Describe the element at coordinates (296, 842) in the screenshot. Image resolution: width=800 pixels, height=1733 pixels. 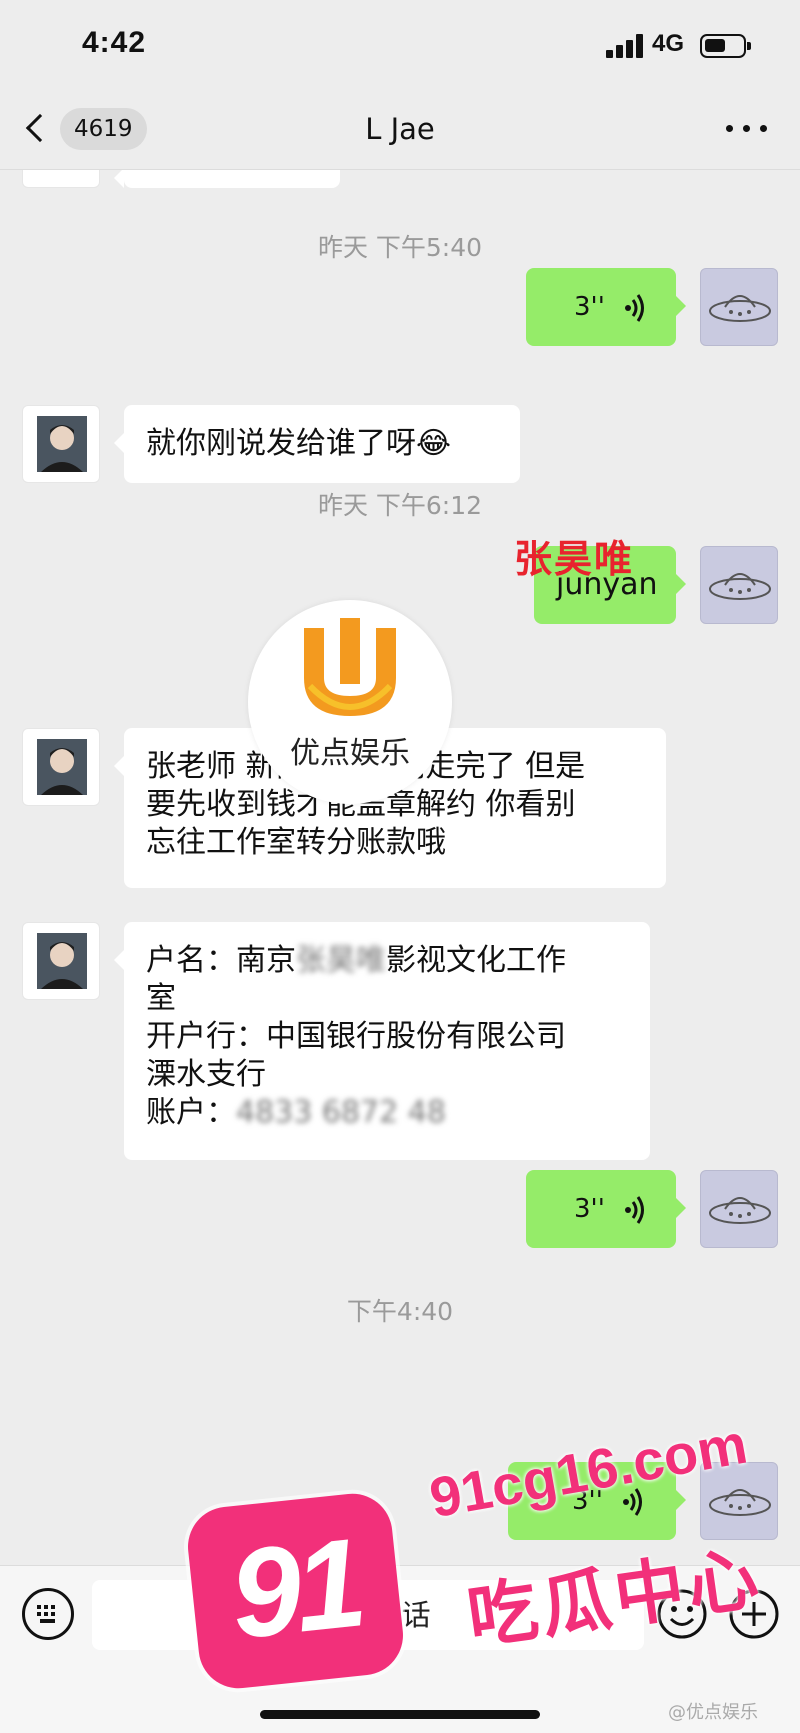
I see `message-line: 忘往工作室转分账款哦` at that location.